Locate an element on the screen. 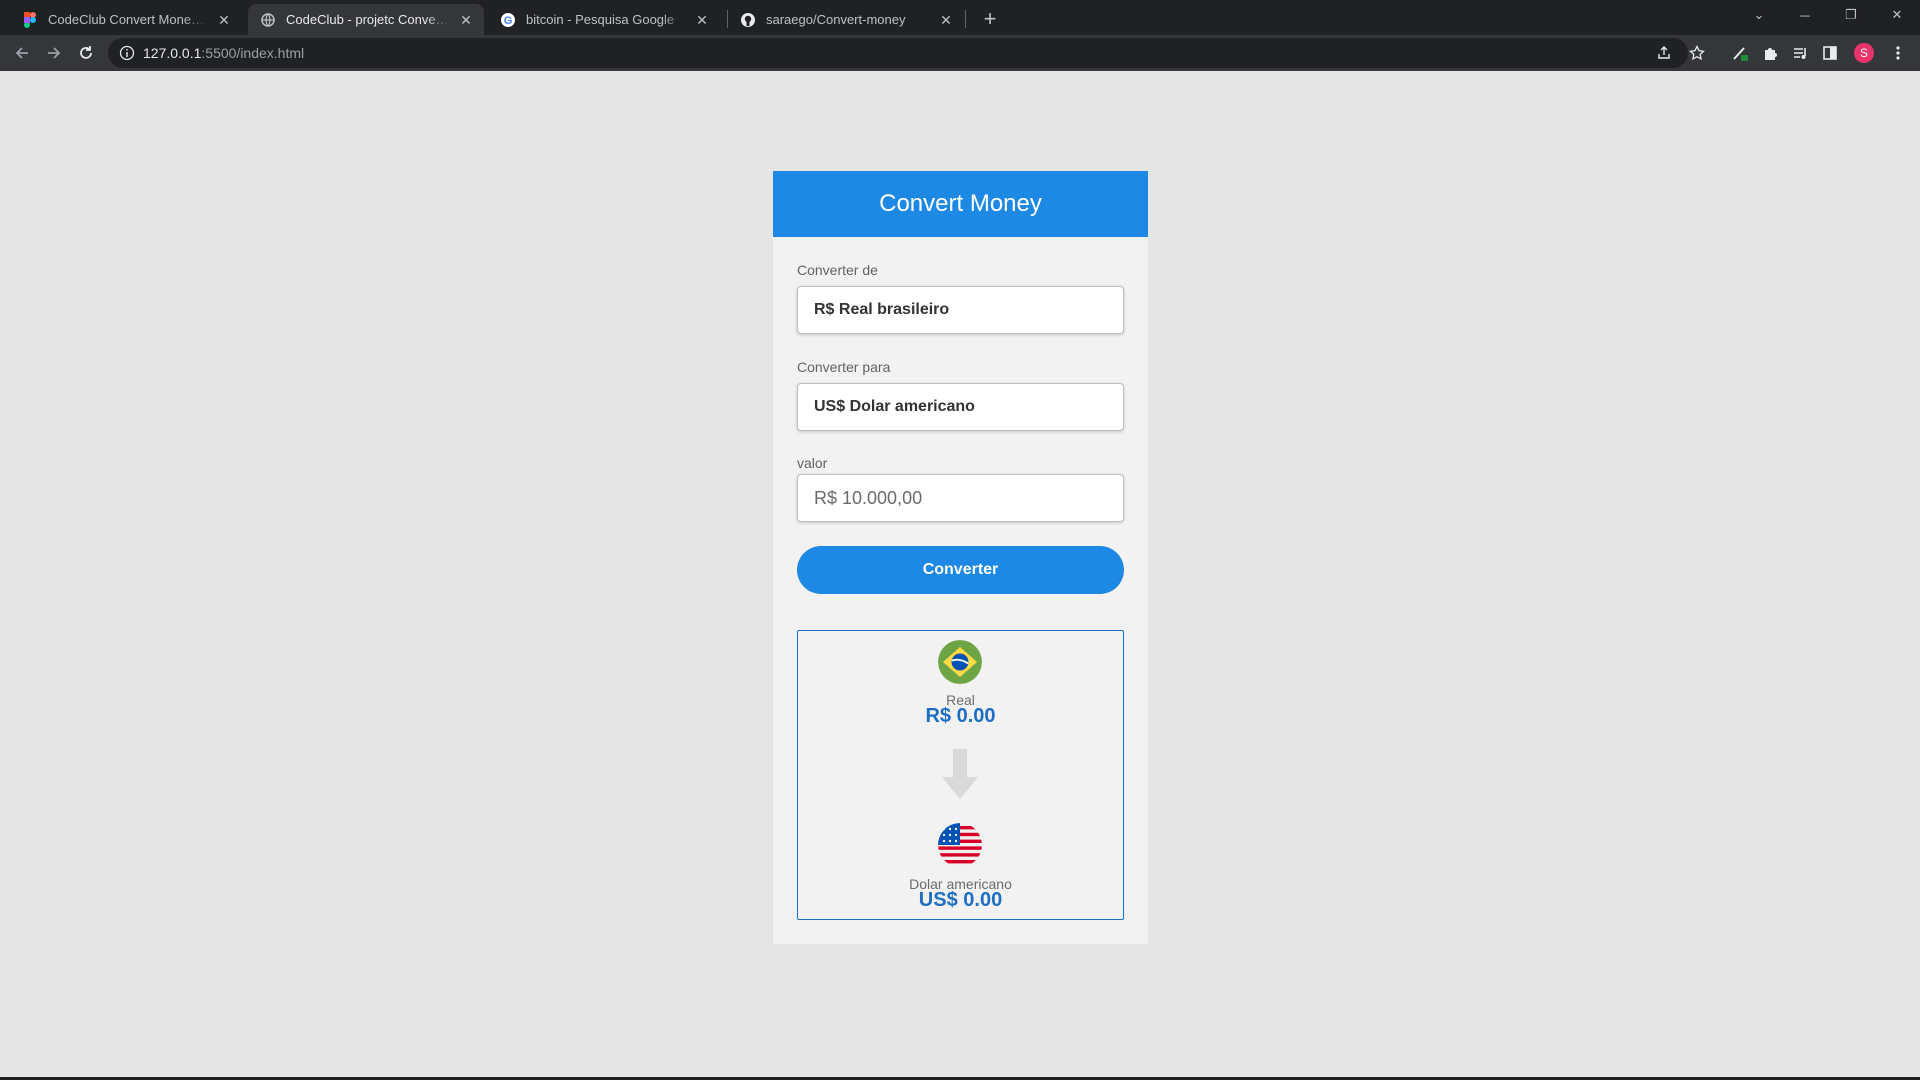 This screenshot has height=1080, width=1920. url-path: :5500/index.html is located at coordinates (253, 53).